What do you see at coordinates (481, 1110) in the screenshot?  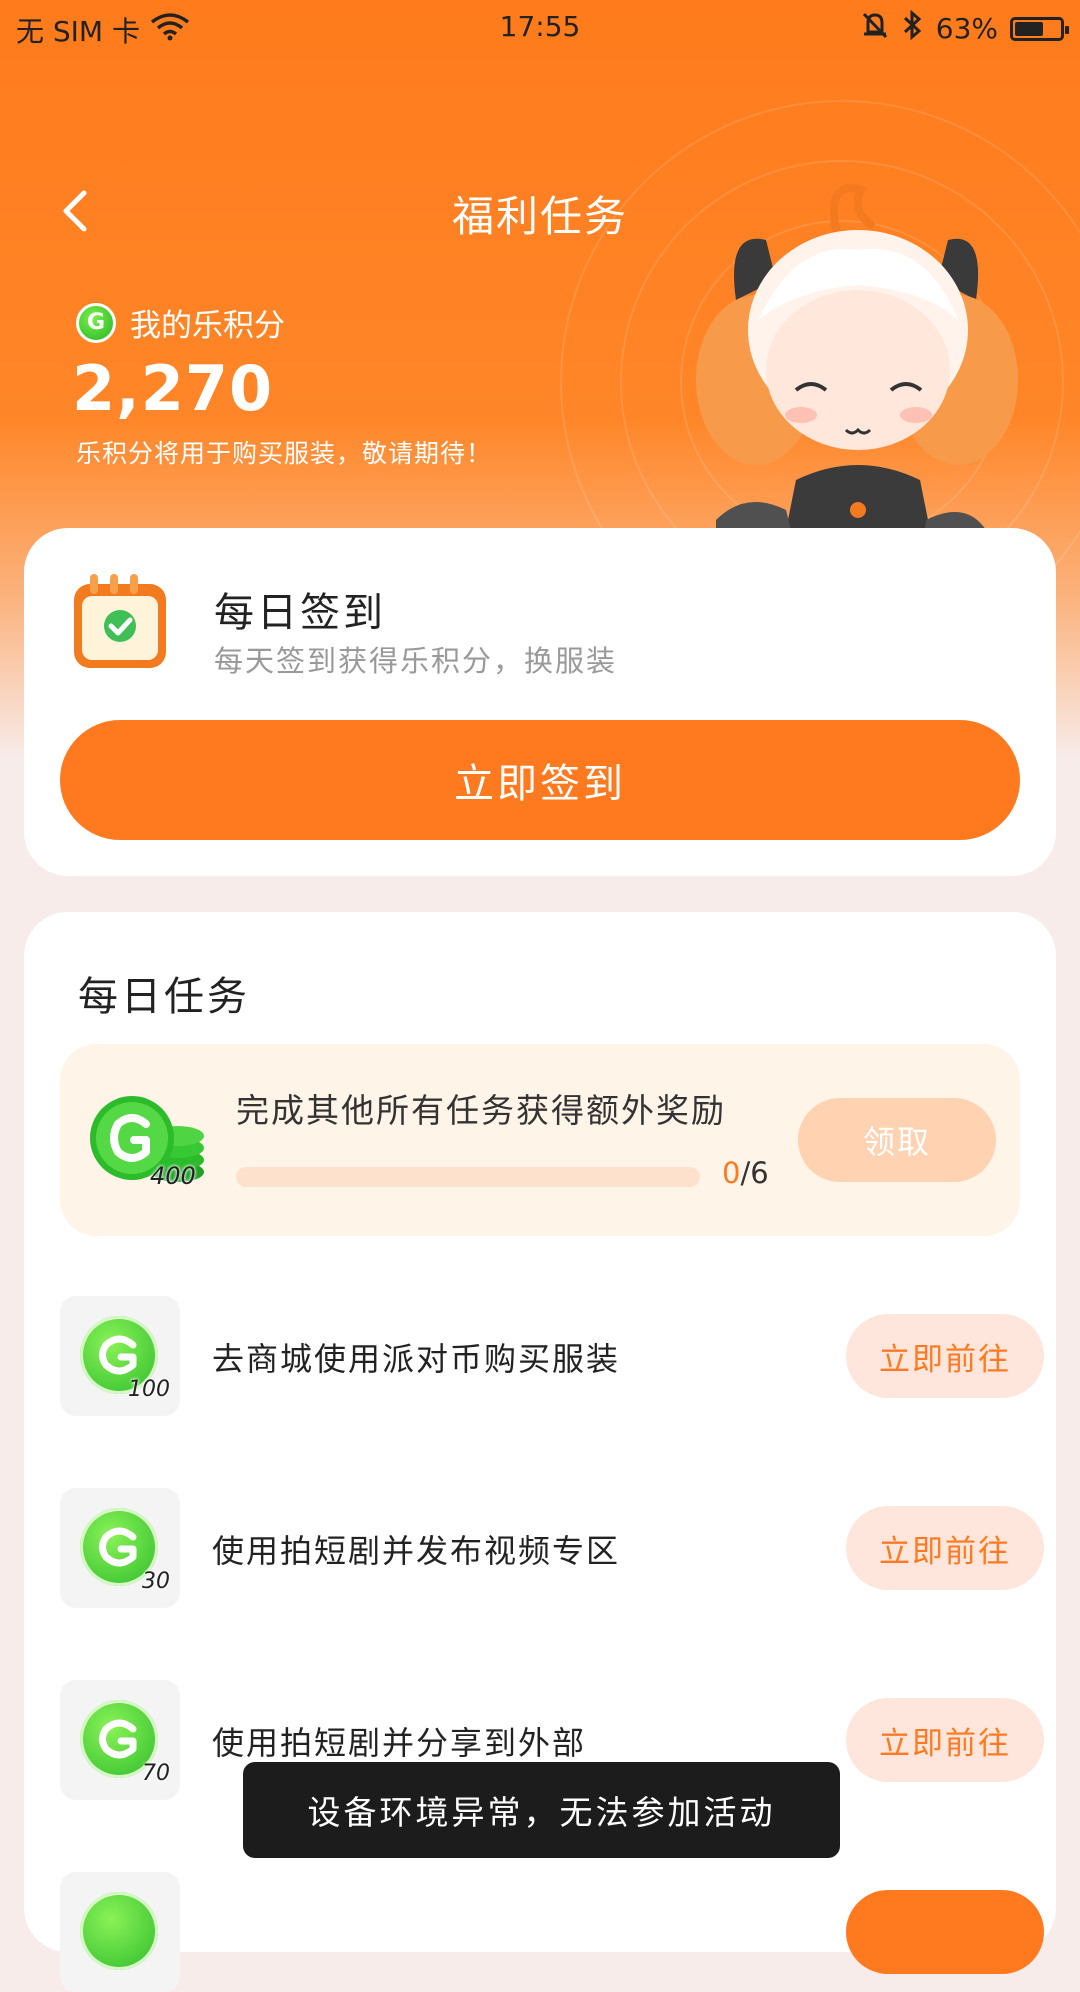 I see `bonus-task-text: 完成其他所有任务获得额外奖励` at bounding box center [481, 1110].